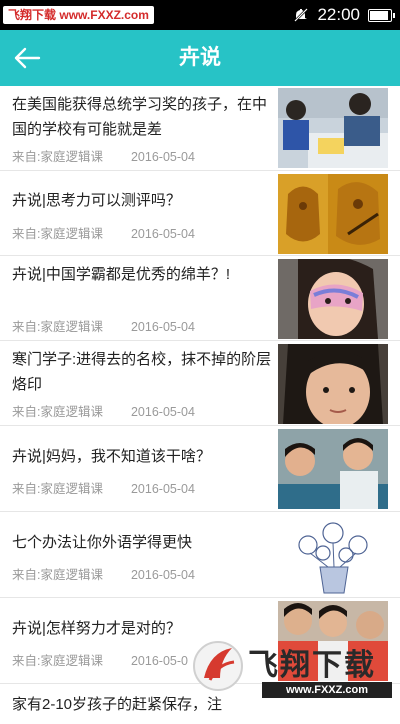  What do you see at coordinates (96, 200) in the screenshot?
I see `article-title: 卉说|思考力可以测评吗？` at bounding box center [96, 200].